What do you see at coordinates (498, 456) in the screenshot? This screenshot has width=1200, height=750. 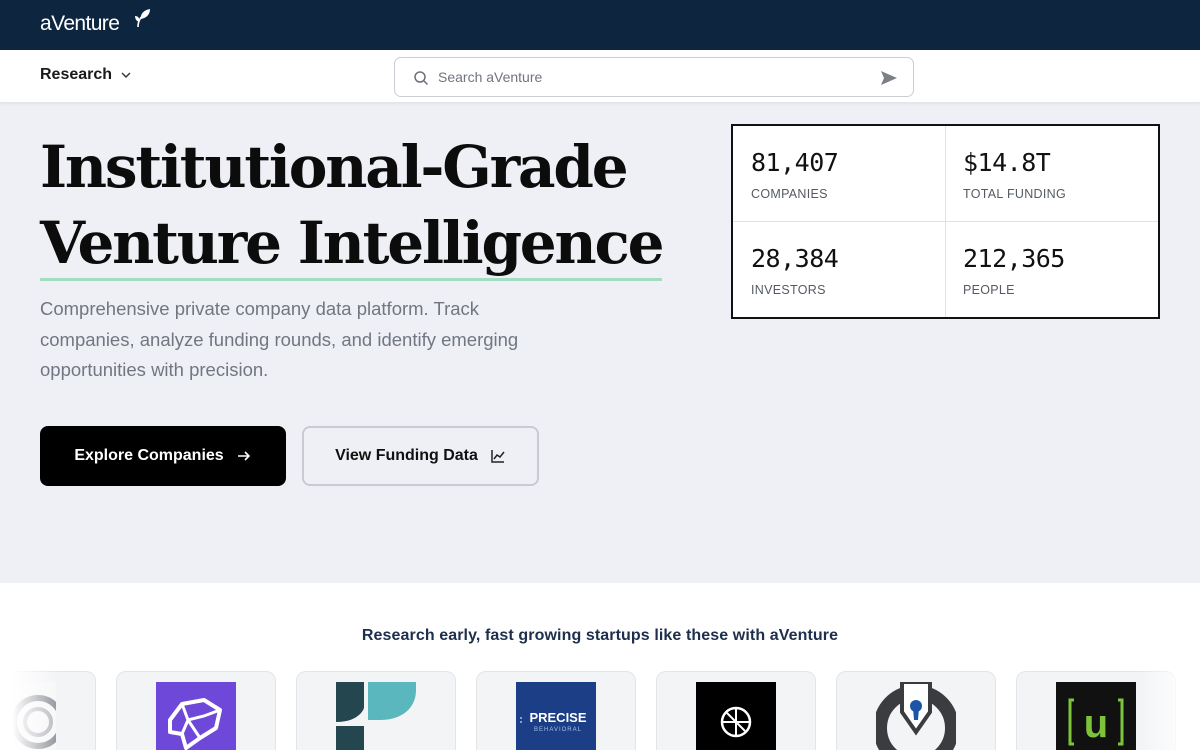 I see `line-chart-icon` at bounding box center [498, 456].